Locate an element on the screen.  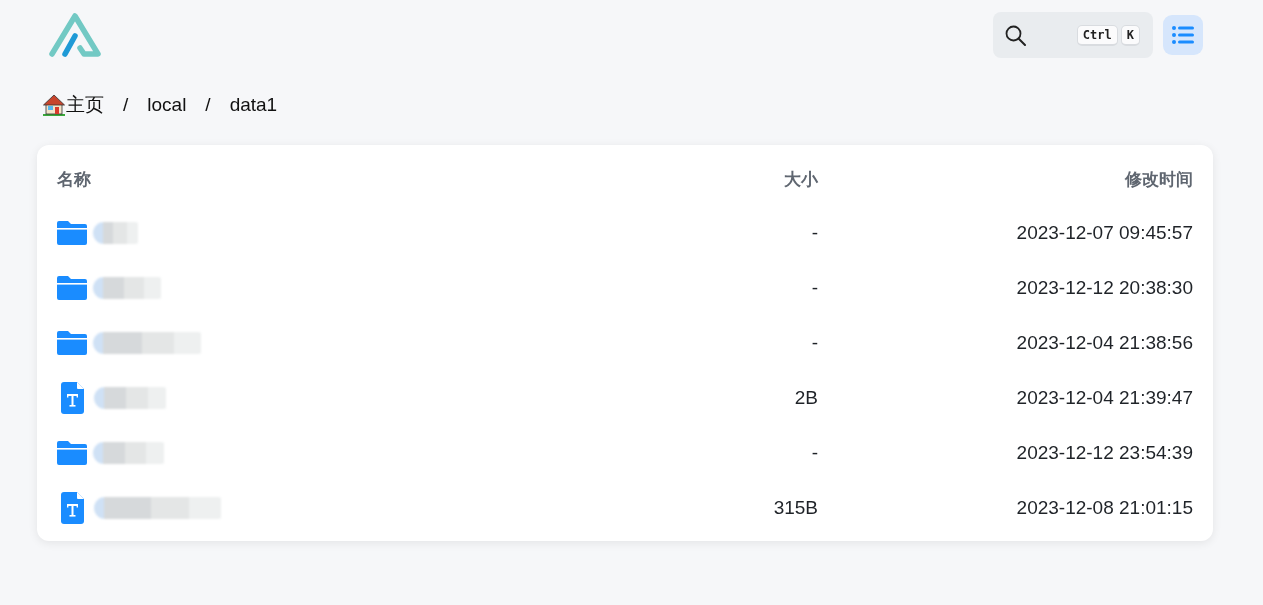
list-view-button is located at coordinates (1183, 35).